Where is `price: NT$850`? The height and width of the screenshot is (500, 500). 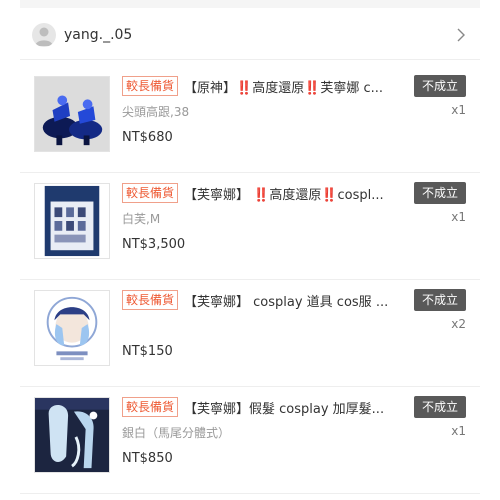 price: NT$850 is located at coordinates (147, 458).